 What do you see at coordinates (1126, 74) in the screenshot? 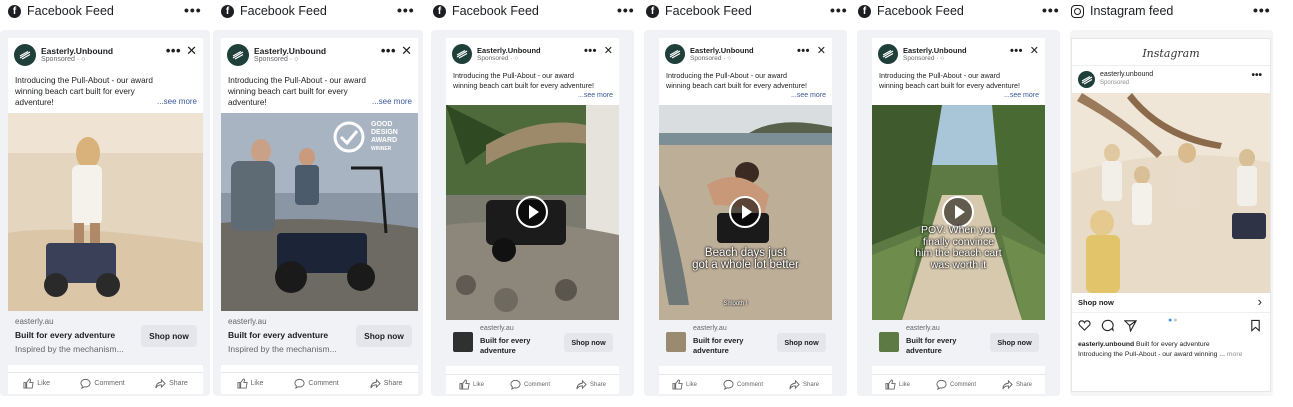
I see `account-name: easterly.unbound` at bounding box center [1126, 74].